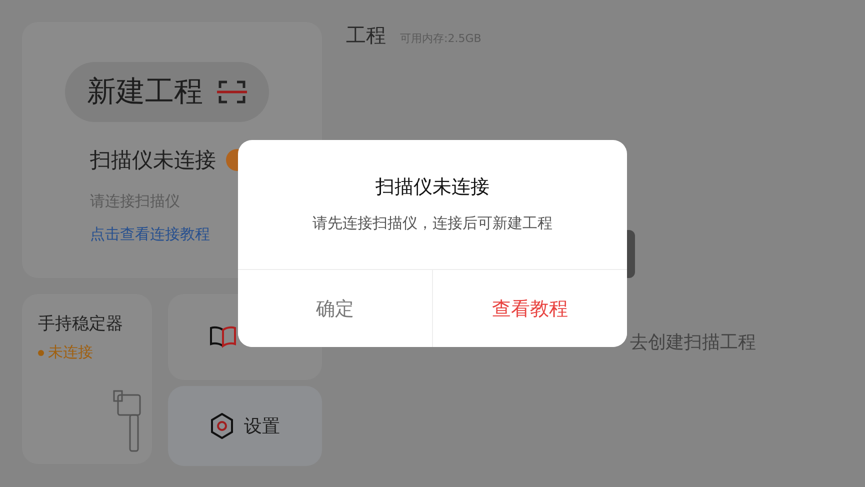 This screenshot has height=487, width=865. What do you see at coordinates (95, 352) in the screenshot?
I see `stabilizer-status: 未连接` at bounding box center [95, 352].